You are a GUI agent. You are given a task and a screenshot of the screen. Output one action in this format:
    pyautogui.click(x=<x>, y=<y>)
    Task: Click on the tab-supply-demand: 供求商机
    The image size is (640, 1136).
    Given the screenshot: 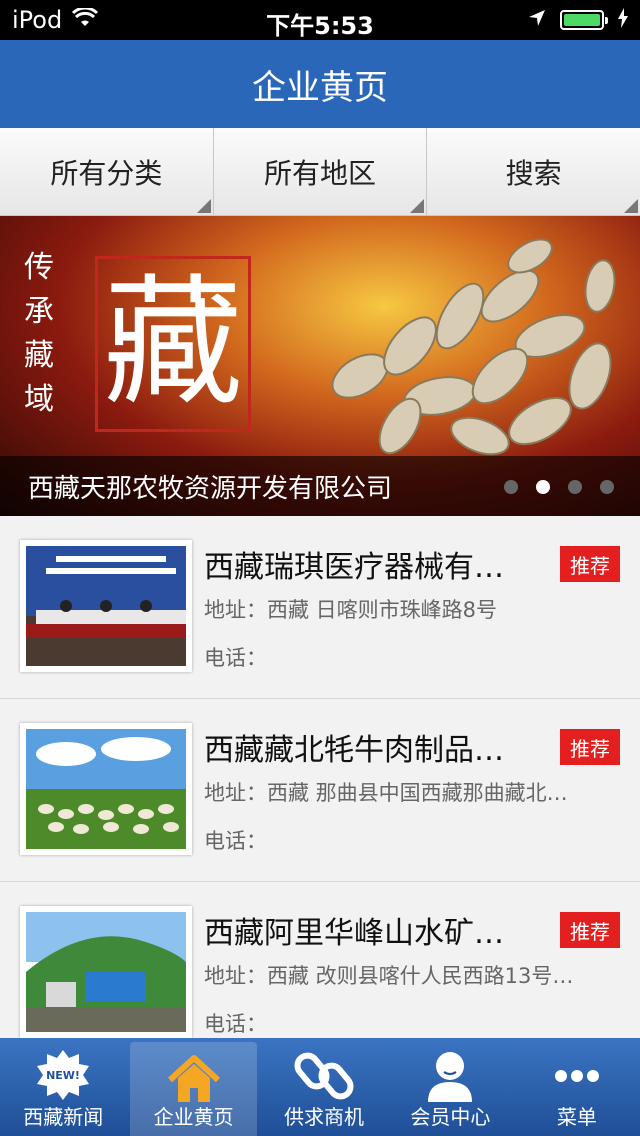 What is the action you would take?
    pyautogui.click(x=324, y=1087)
    